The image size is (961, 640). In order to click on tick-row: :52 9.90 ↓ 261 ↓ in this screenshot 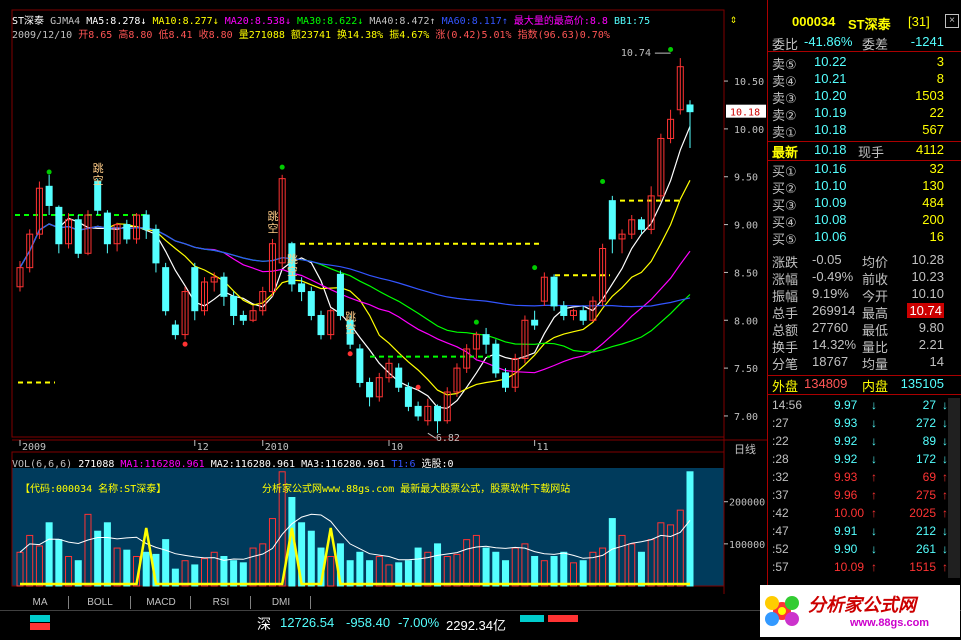, I will do `click(864, 549)`.